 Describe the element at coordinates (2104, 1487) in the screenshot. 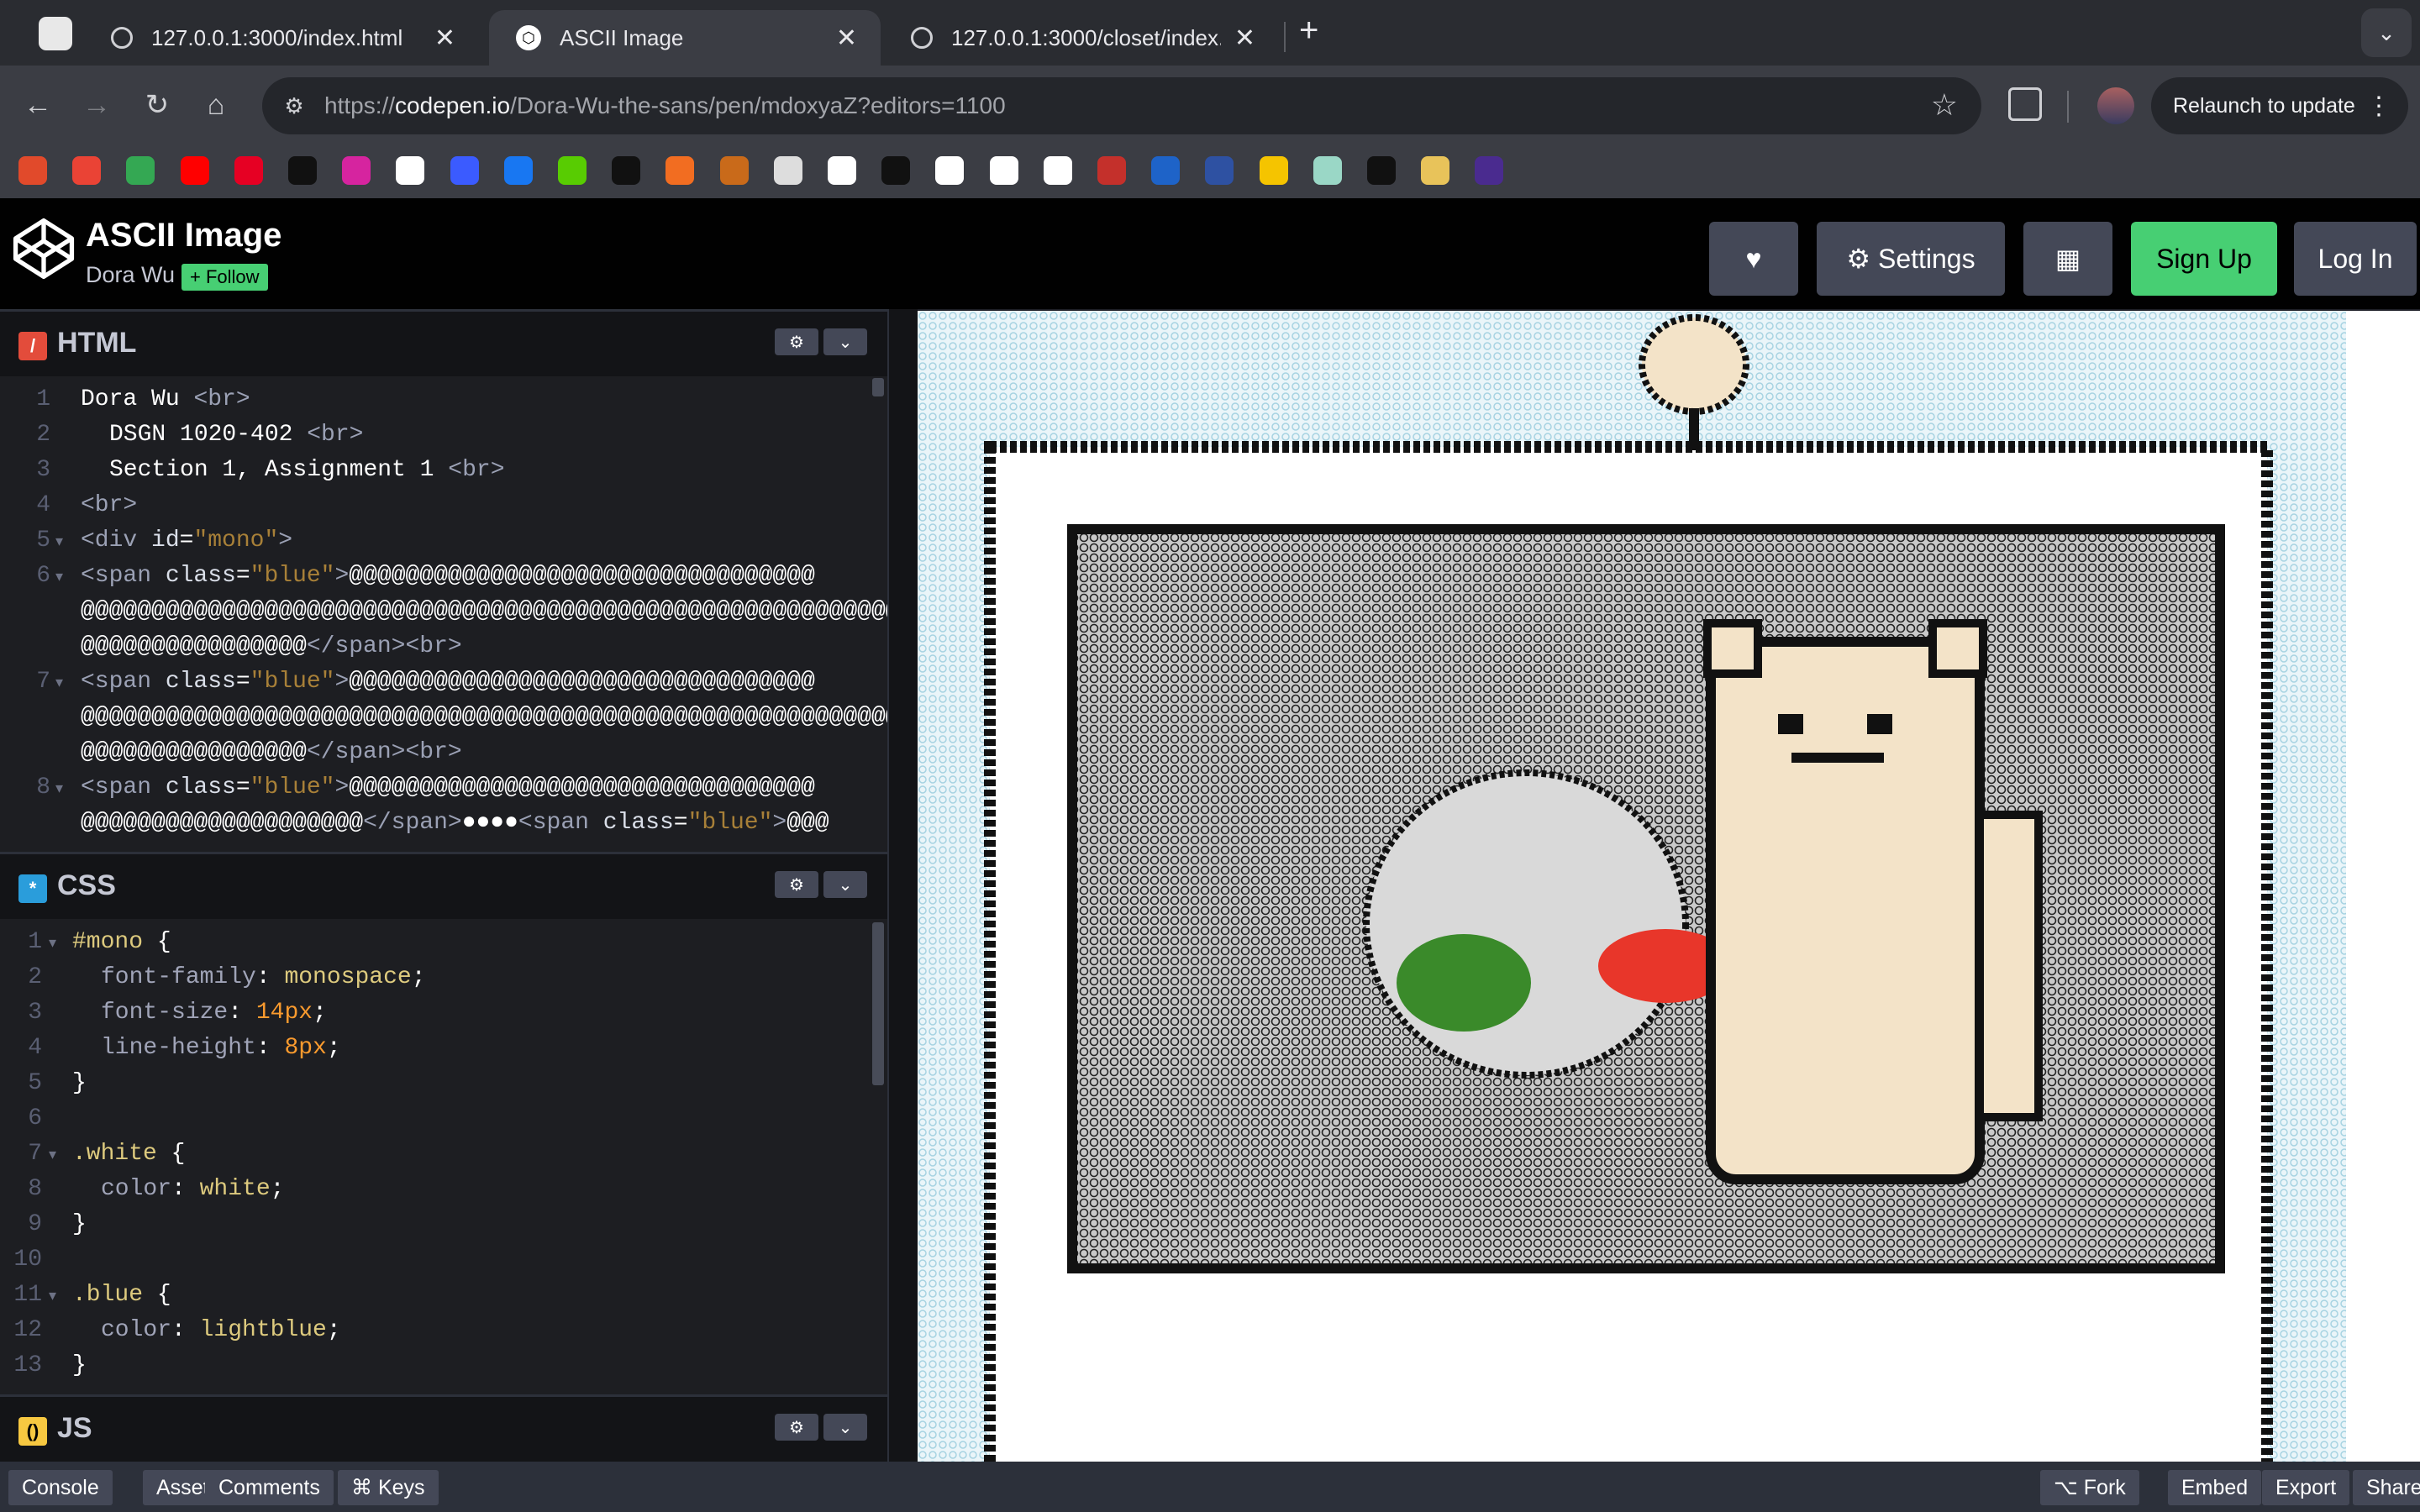

I see `fork-label: Fork` at that location.